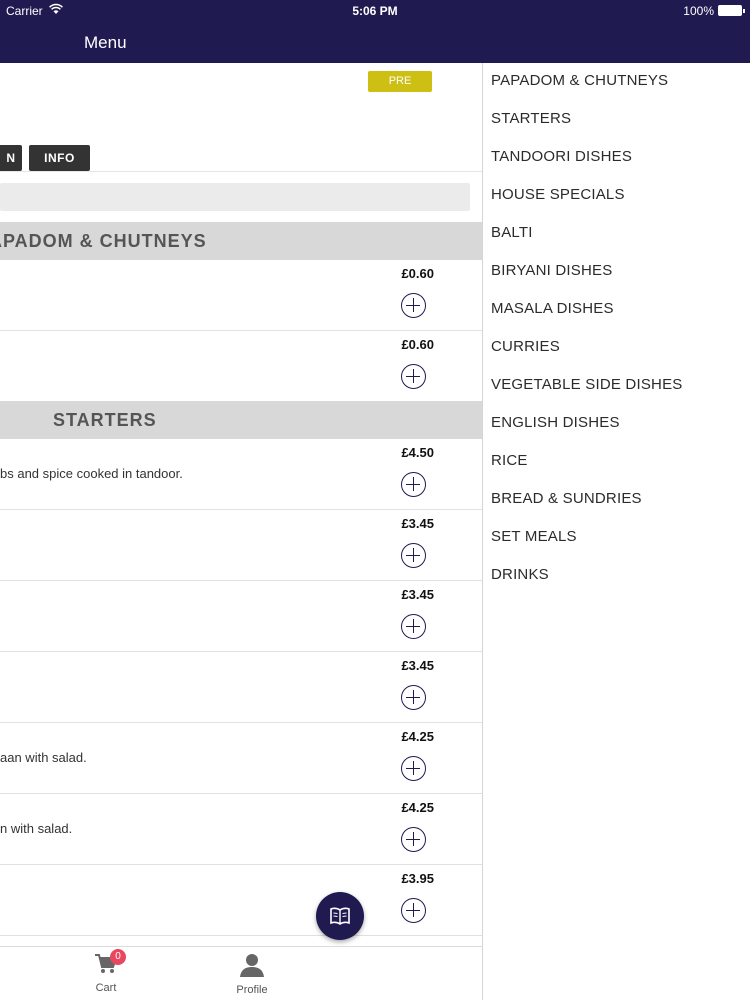  Describe the element at coordinates (241, 758) in the screenshot. I see `menu-item: £4.25 aan with salad.` at that location.